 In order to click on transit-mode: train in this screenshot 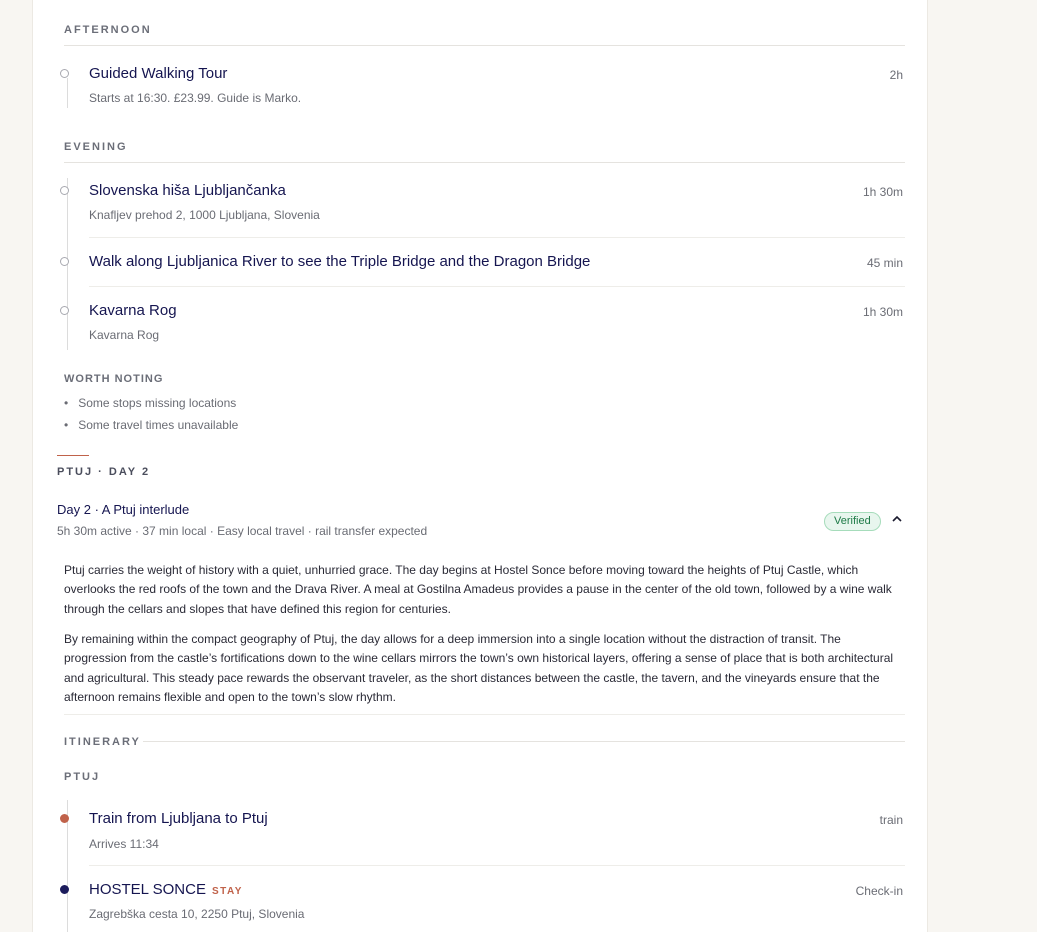, I will do `click(891, 820)`.